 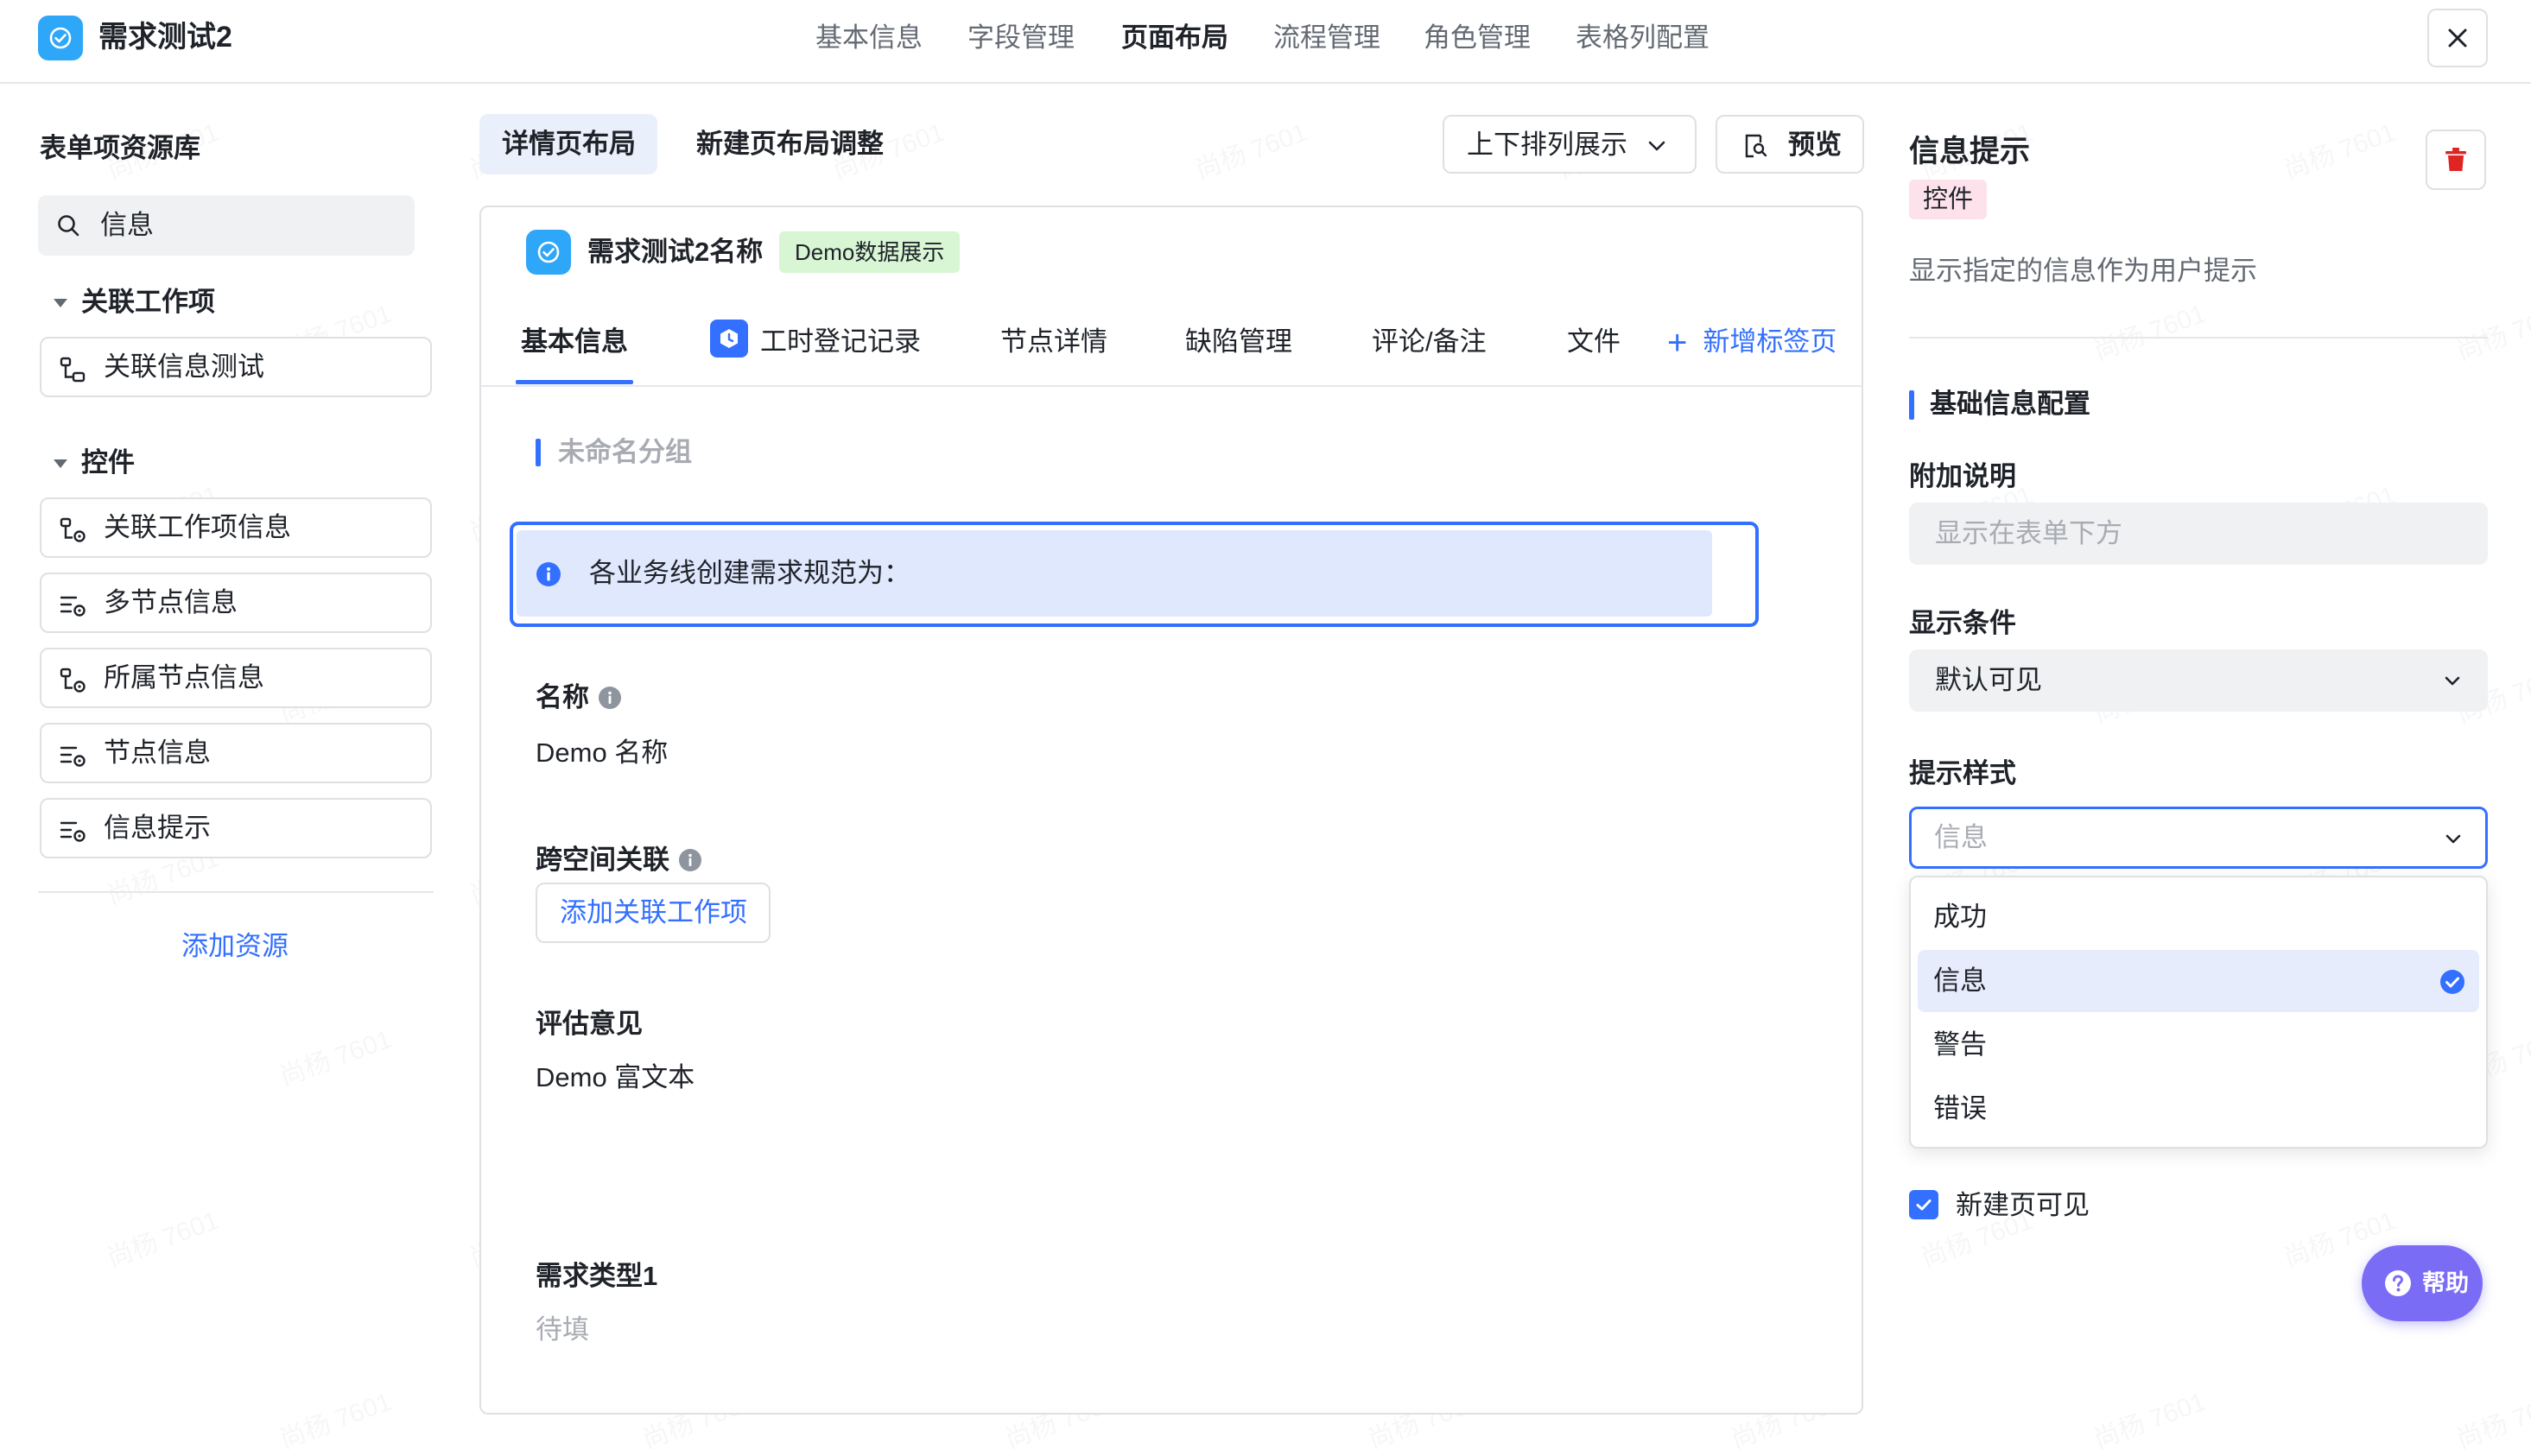 I want to click on tab-detail-layout: 详情页布局, so click(x=568, y=144).